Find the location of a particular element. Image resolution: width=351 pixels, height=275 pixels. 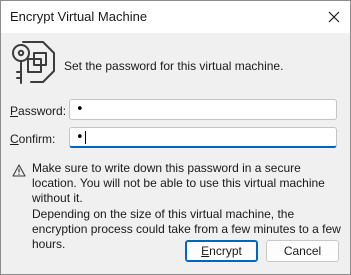

password-label: Password: is located at coordinates (38, 111).